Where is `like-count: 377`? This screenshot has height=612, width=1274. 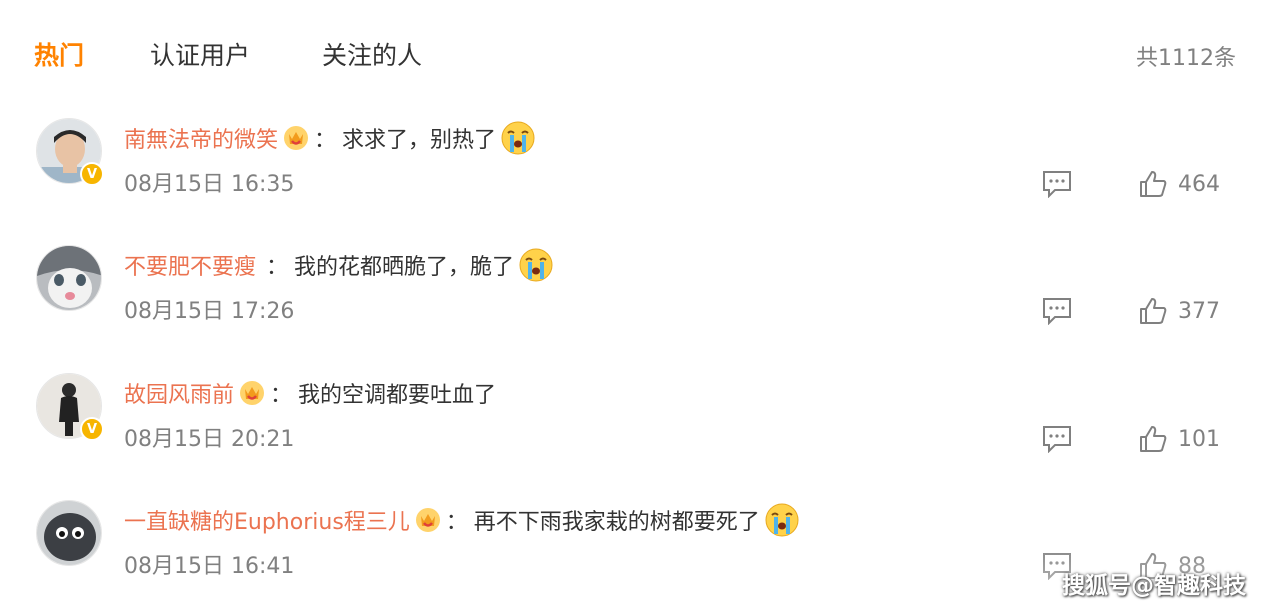 like-count: 377 is located at coordinates (1199, 311).